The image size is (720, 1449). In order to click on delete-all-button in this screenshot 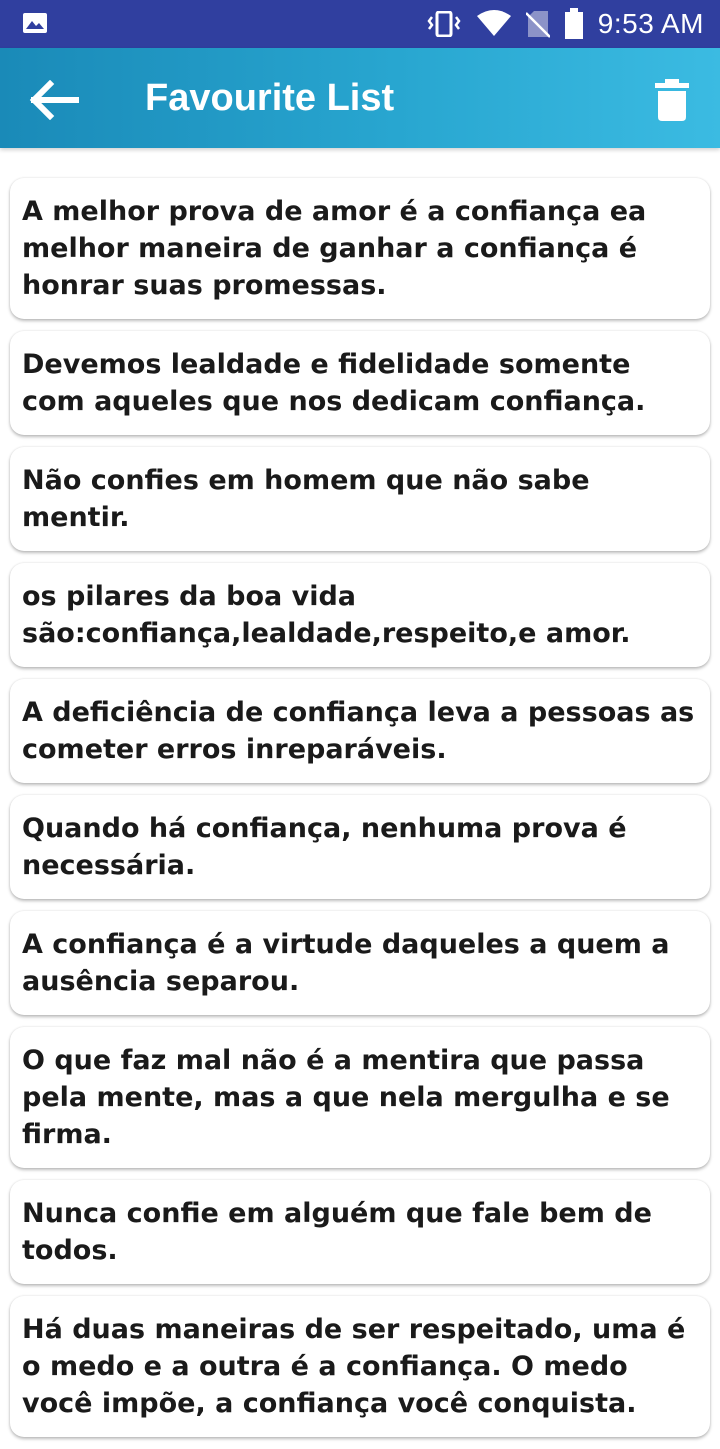, I will do `click(672, 100)`.